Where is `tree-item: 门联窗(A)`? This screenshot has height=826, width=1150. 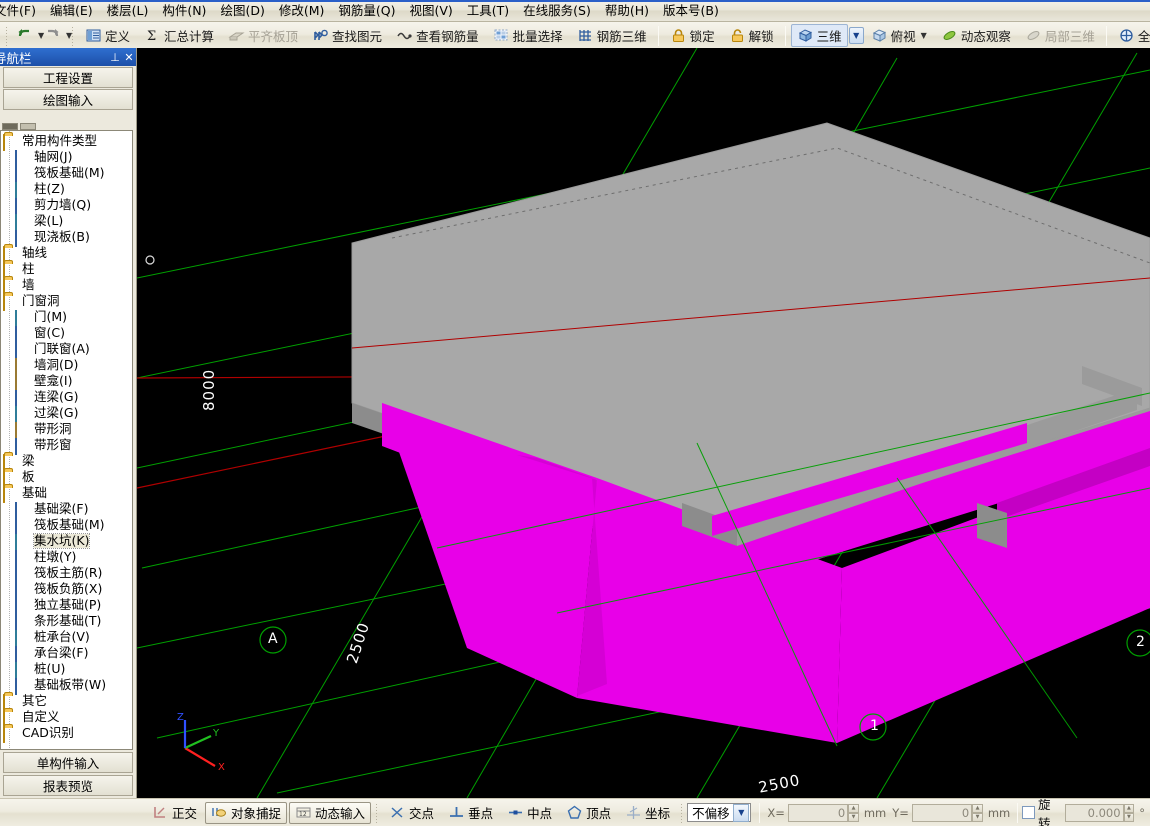 tree-item: 门联窗(A) is located at coordinates (66, 350).